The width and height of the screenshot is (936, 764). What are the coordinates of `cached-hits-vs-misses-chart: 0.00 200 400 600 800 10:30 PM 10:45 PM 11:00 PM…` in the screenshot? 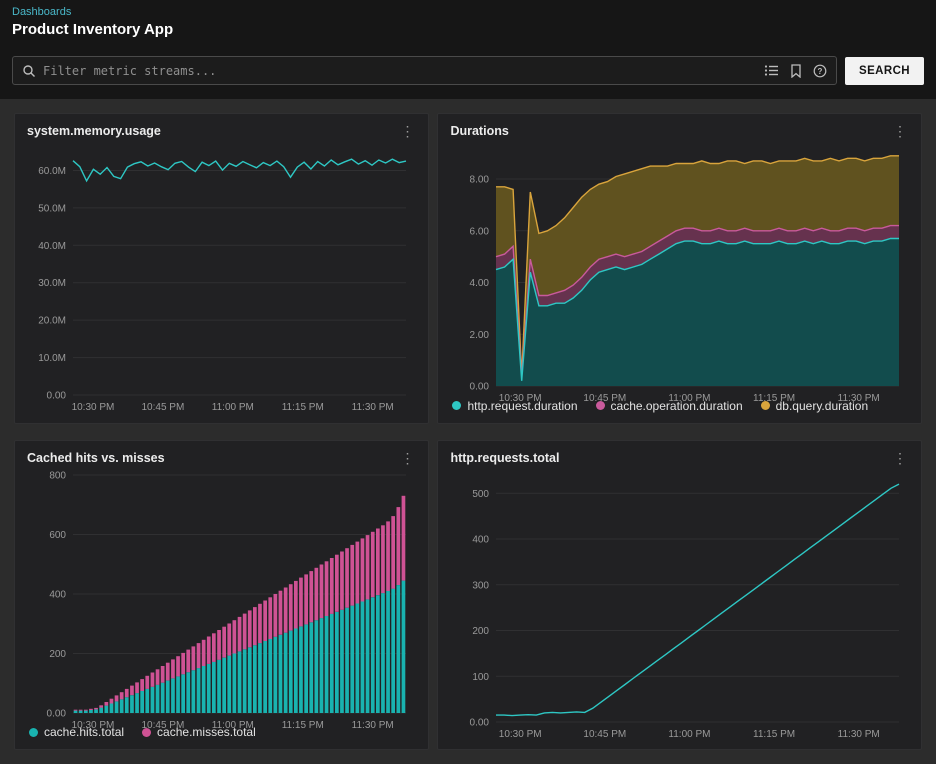 It's located at (226, 600).